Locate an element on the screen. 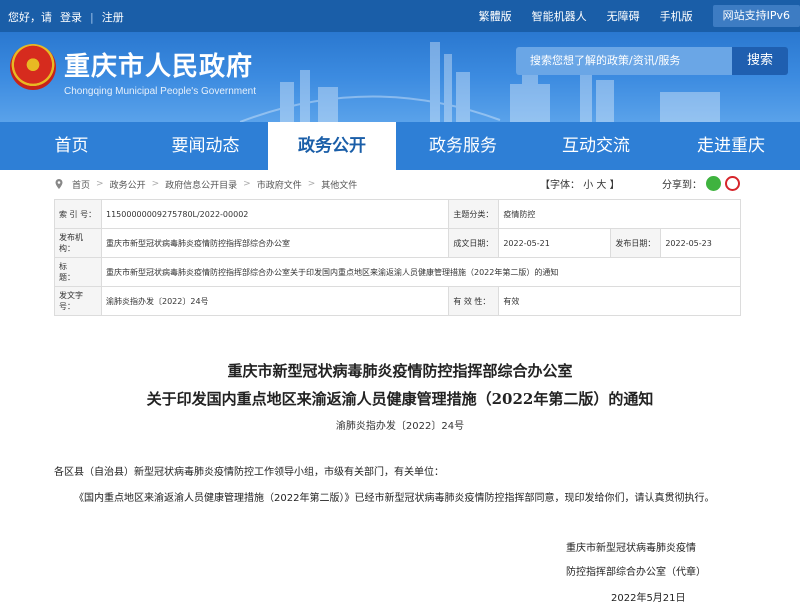 This screenshot has height=610, width=800. breadcrumb-info-catalog: 政府信息公开目录 is located at coordinates (201, 184).